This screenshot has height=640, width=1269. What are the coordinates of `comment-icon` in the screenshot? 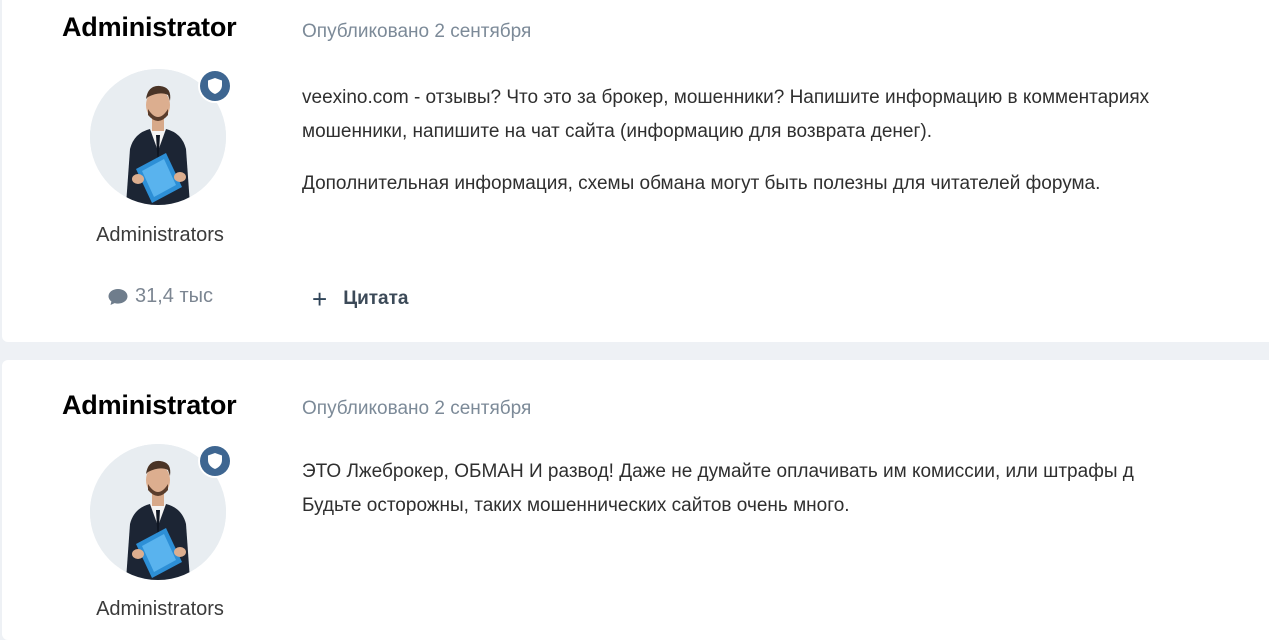 It's located at (118, 296).